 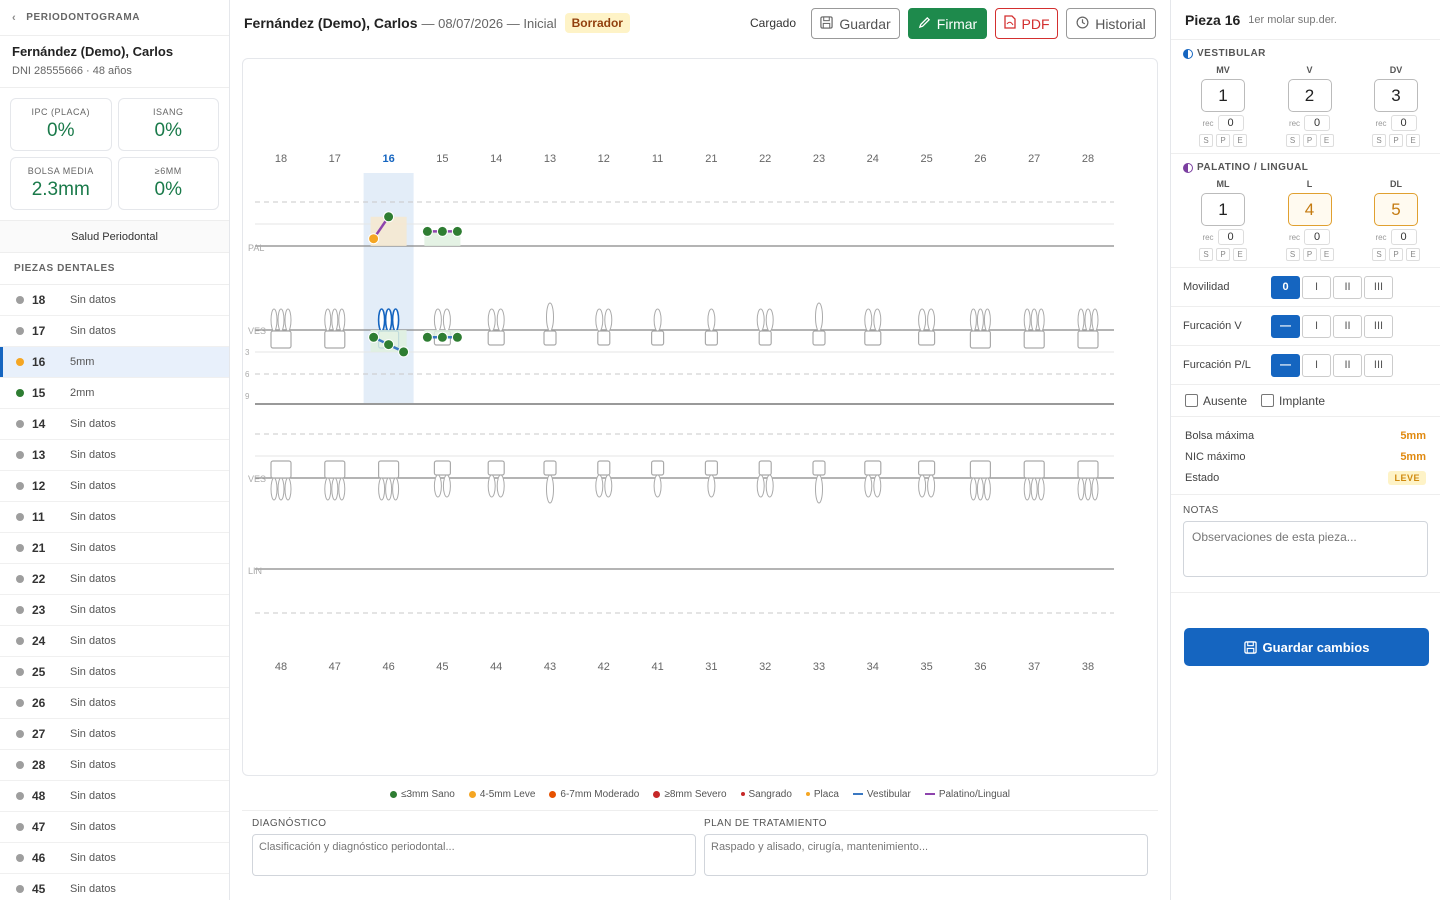 I want to click on tooth-list-item: 15 2mm, so click(x=114, y=393).